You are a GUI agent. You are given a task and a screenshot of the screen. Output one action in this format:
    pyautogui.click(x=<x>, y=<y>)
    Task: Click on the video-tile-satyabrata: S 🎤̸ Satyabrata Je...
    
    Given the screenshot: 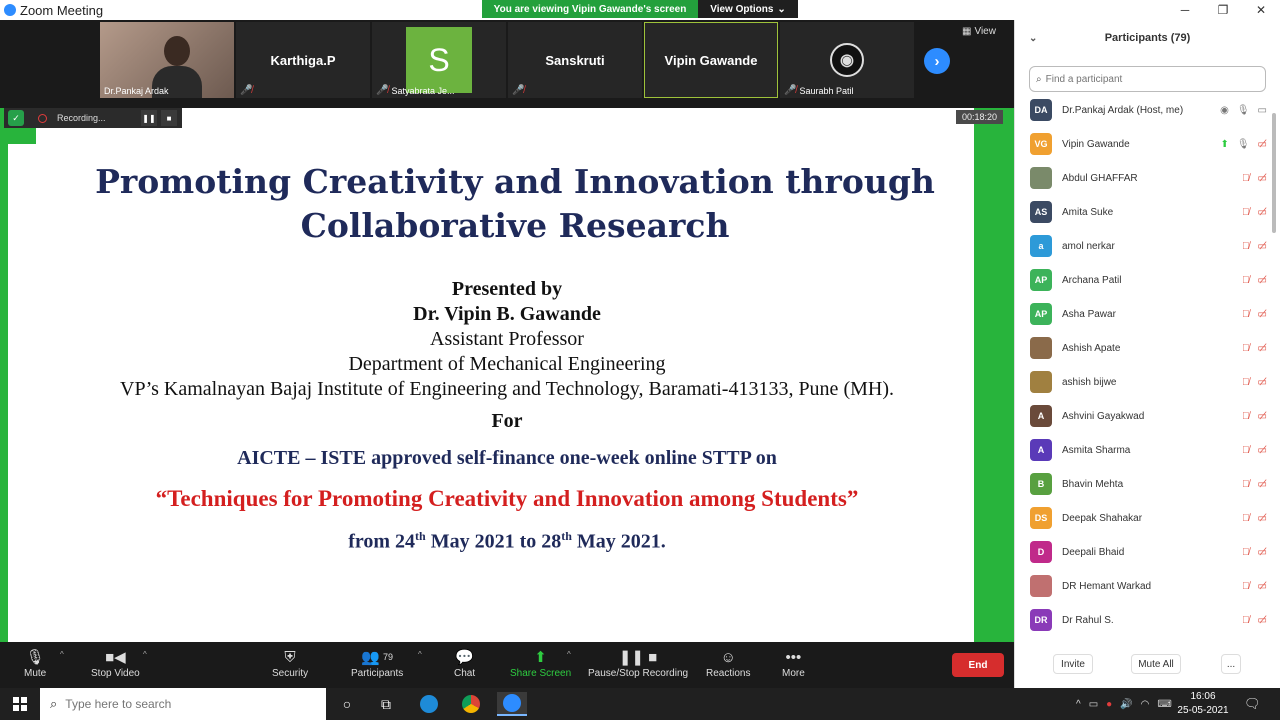 What is the action you would take?
    pyautogui.click(x=439, y=60)
    